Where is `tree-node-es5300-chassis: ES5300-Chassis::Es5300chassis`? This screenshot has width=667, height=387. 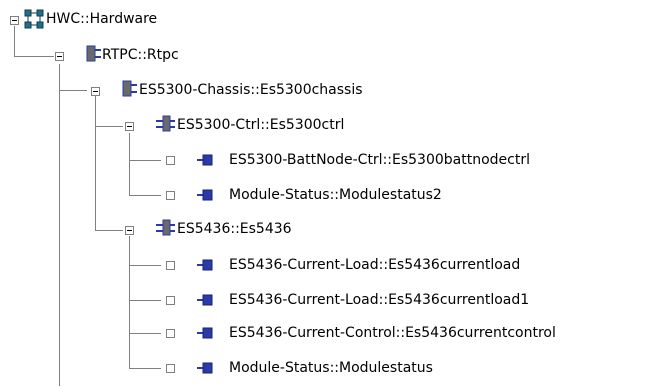 tree-node-es5300-chassis: ES5300-Chassis::Es5300chassis is located at coordinates (333, 90).